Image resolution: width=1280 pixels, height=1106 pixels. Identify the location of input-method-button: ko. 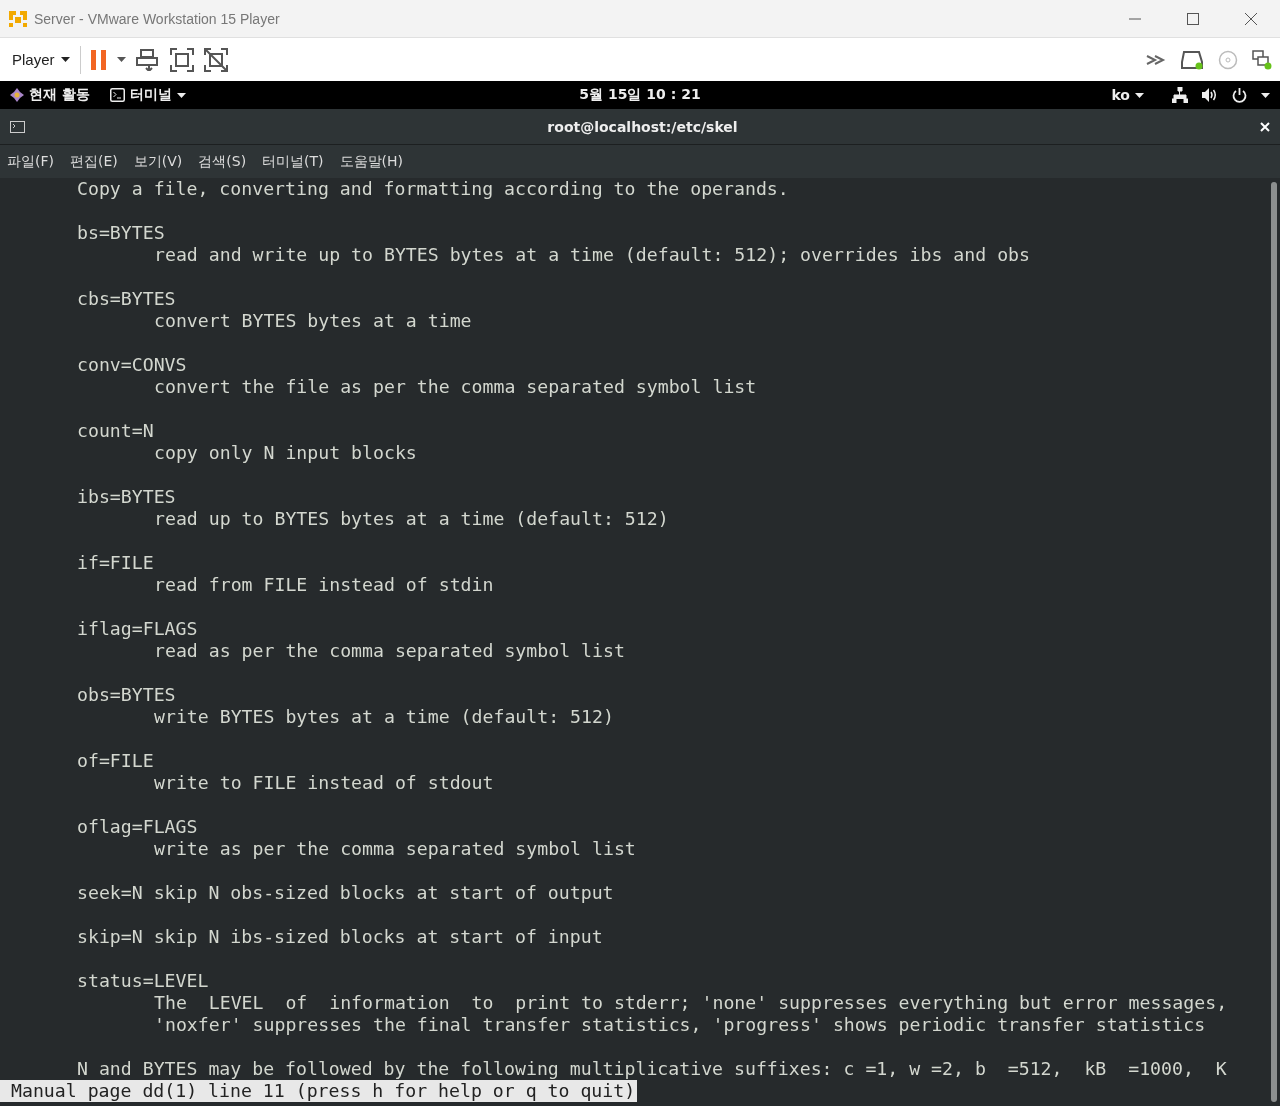
(1127, 95).